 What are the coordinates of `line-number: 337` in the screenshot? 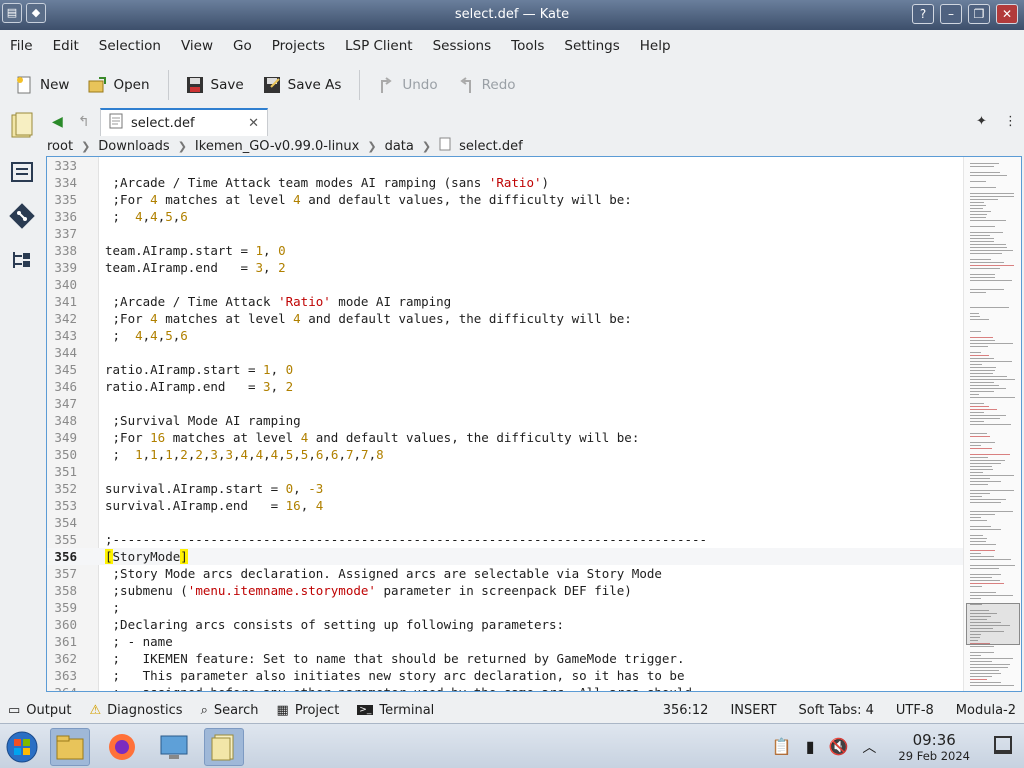 It's located at (65, 233).